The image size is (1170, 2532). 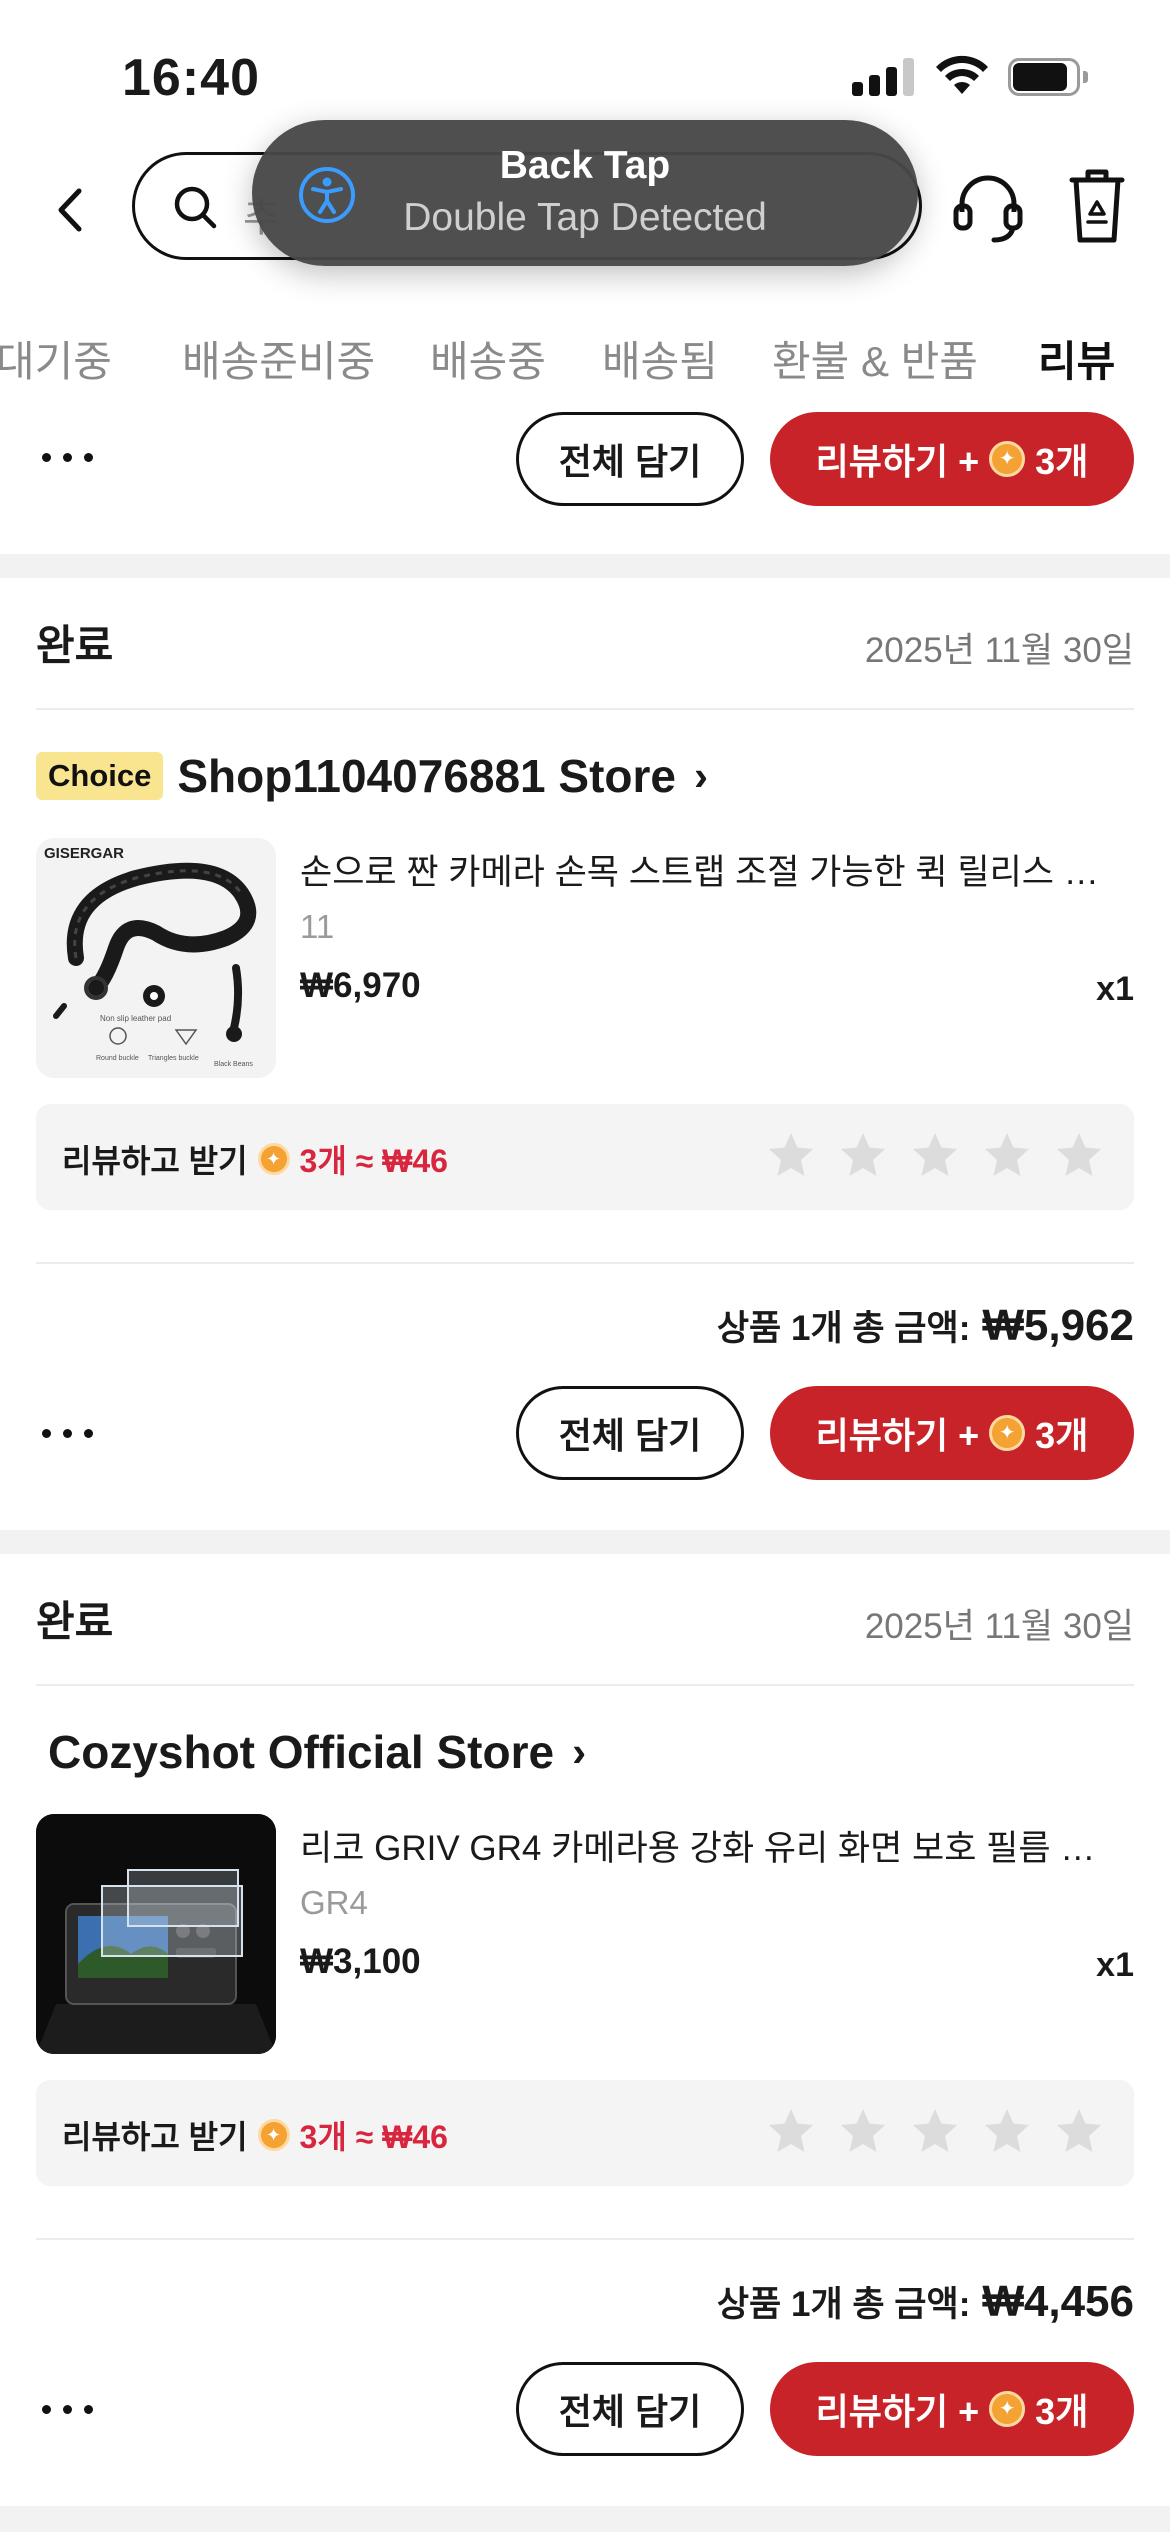 I want to click on total-amount: ₩4,456, so click(x=1058, y=2301).